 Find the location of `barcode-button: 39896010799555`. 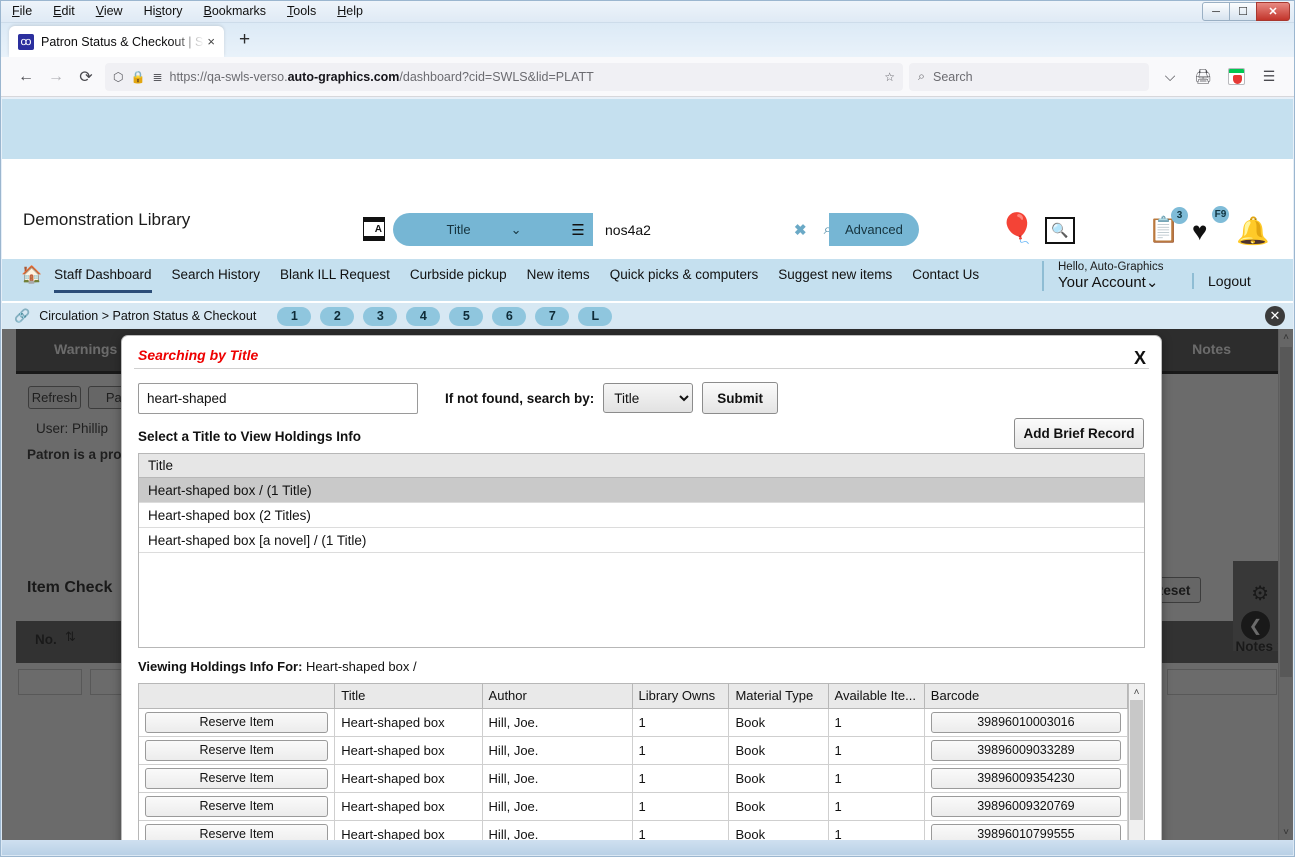

barcode-button: 39896010799555 is located at coordinates (1025, 831).